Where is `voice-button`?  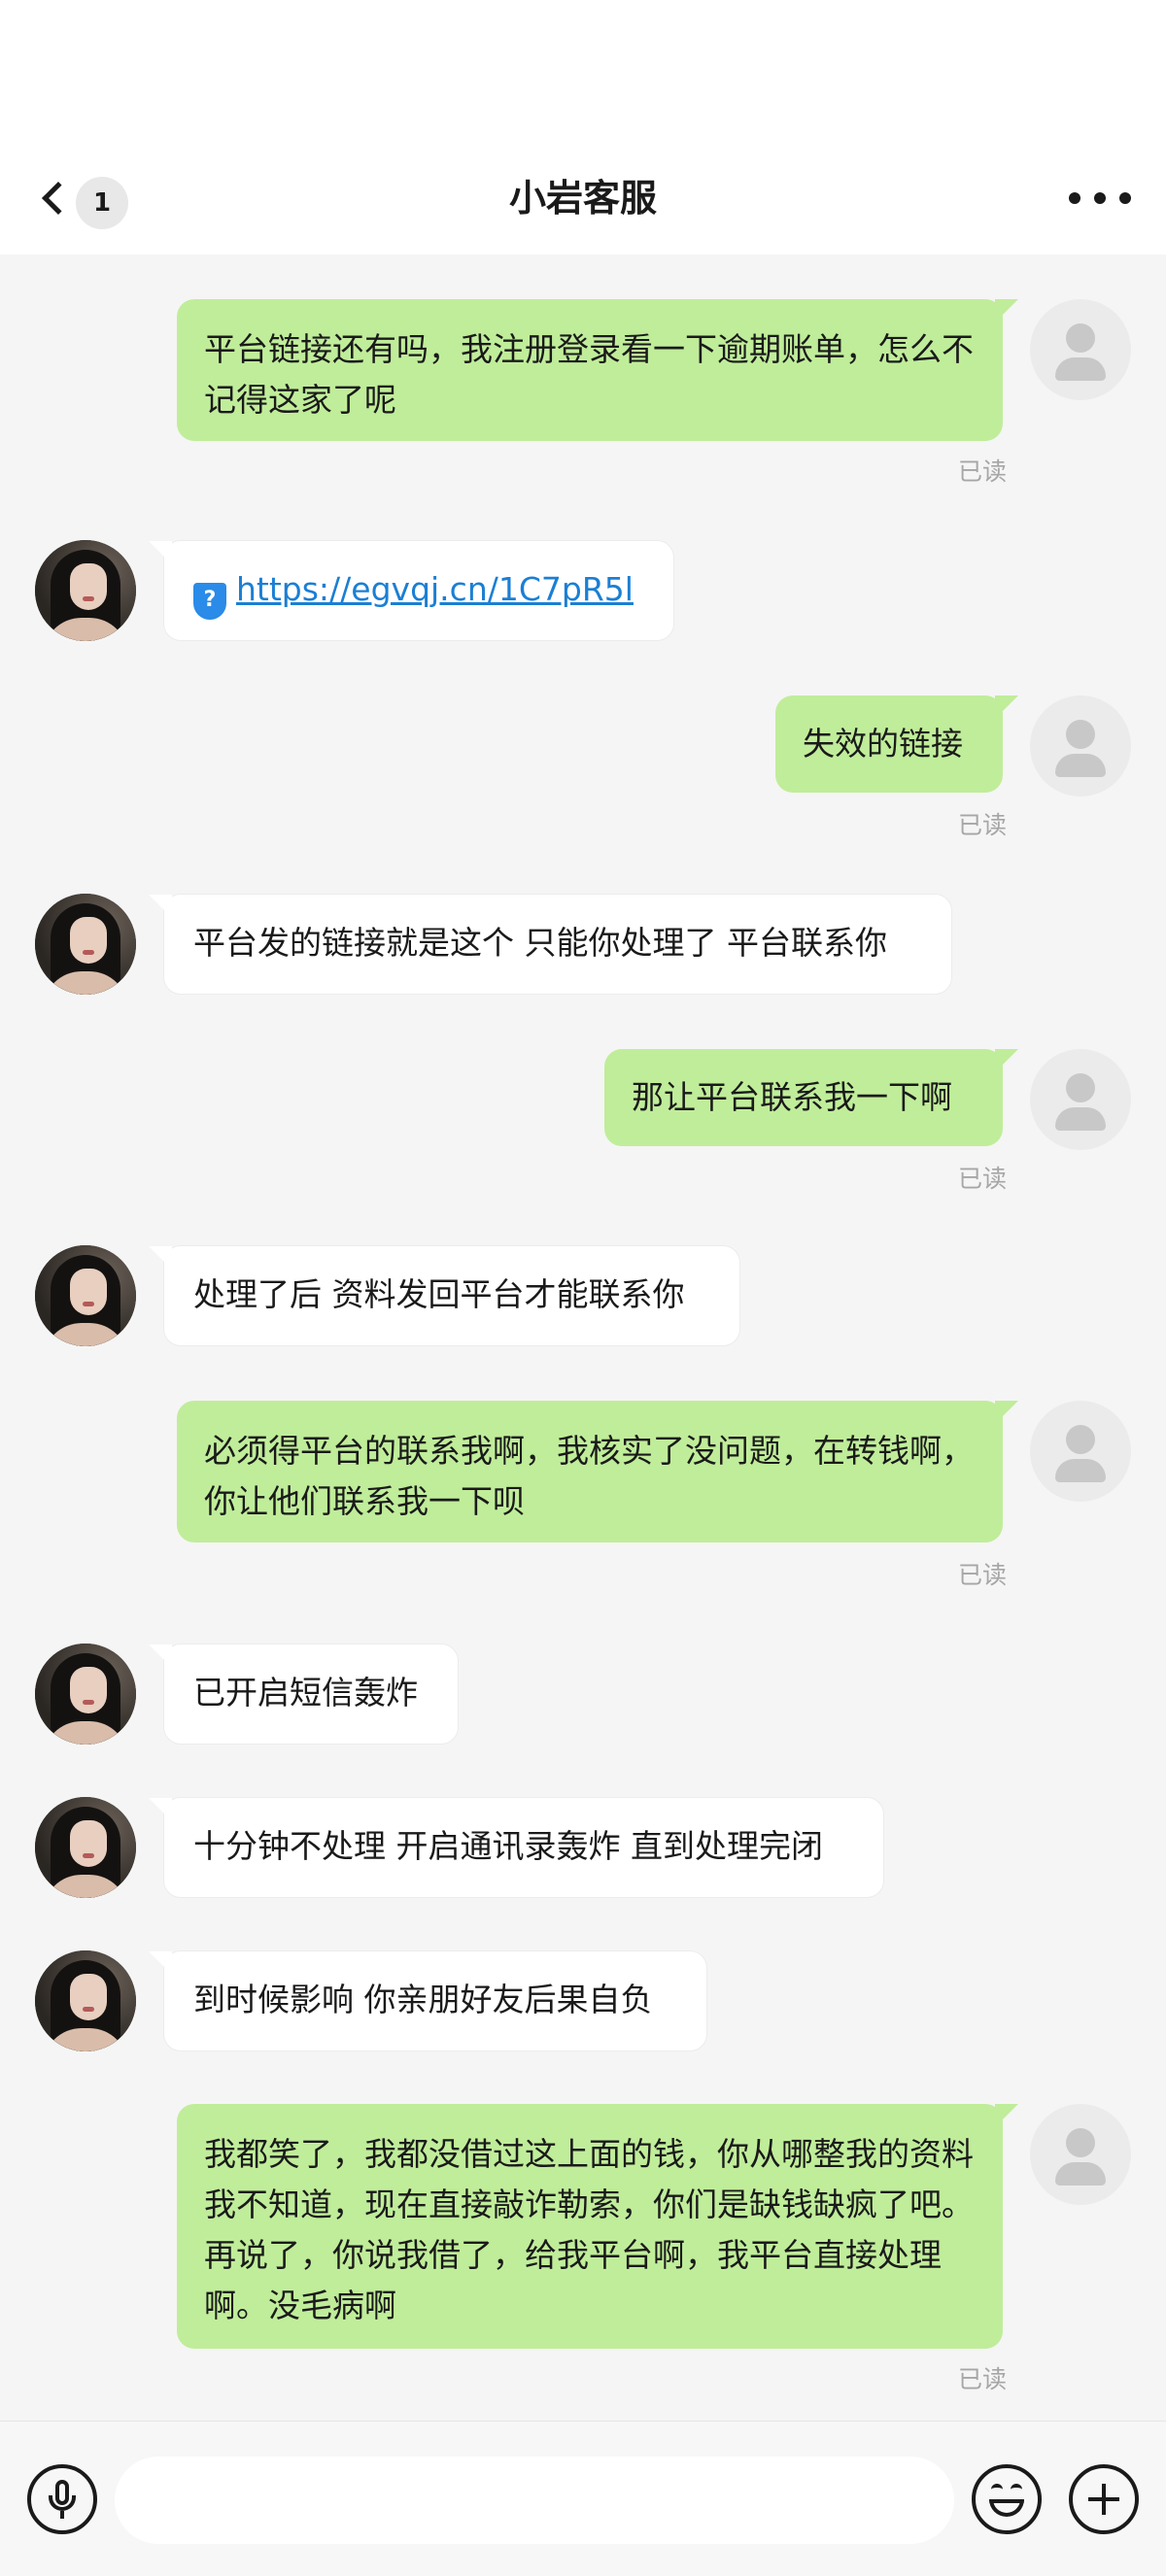 voice-button is located at coordinates (62, 2499).